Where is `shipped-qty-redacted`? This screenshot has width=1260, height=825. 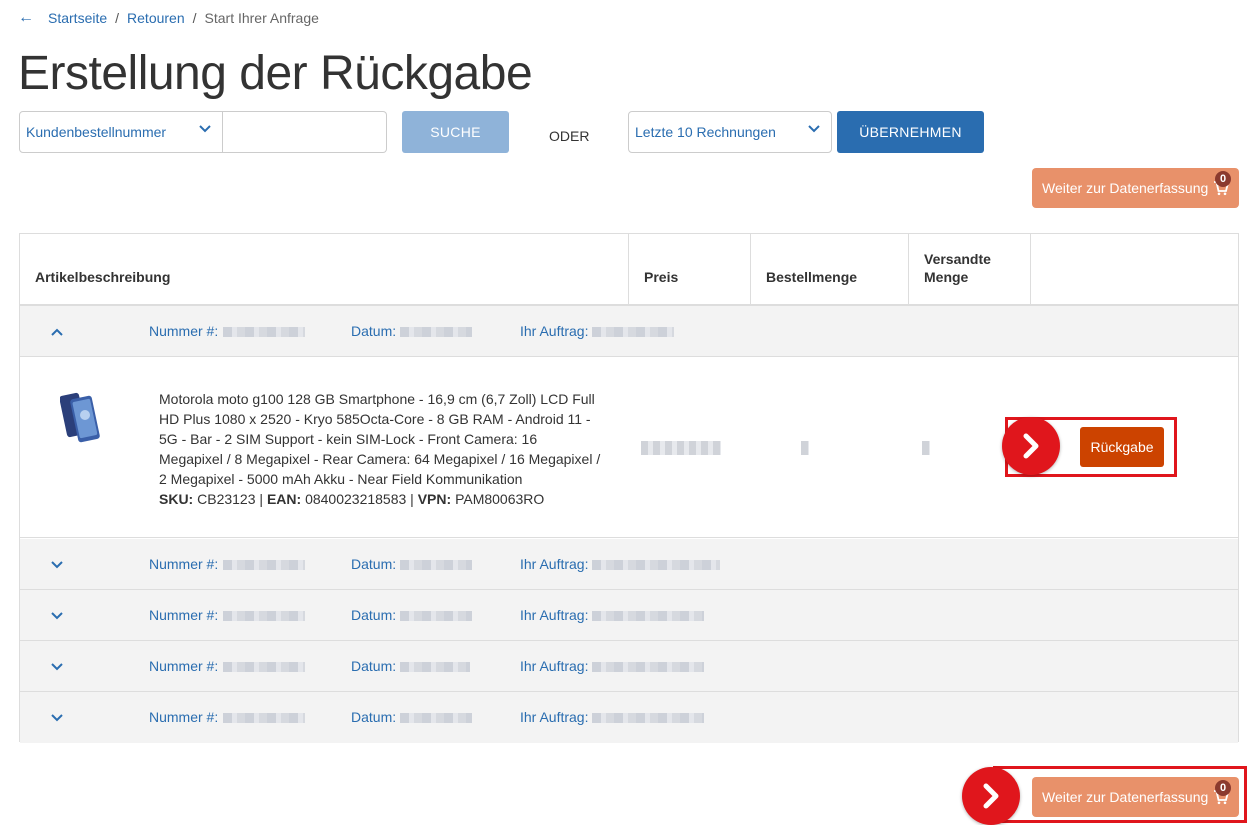
shipped-qty-redacted is located at coordinates (926, 448).